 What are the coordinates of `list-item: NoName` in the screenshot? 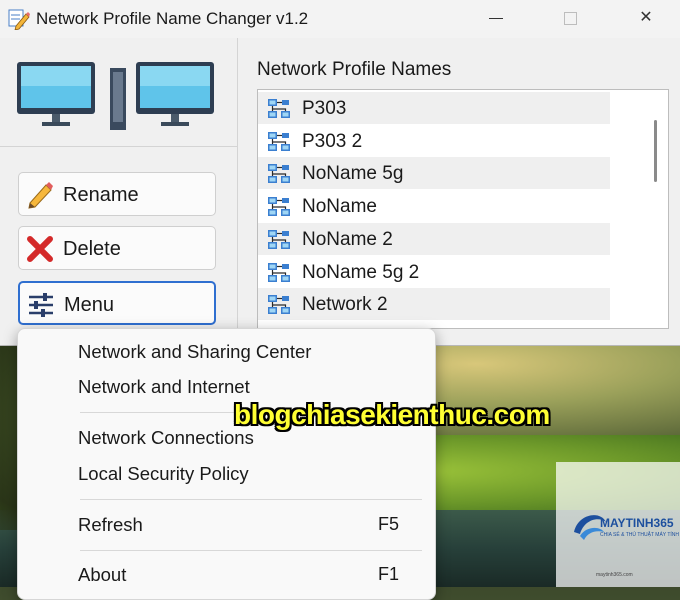 It's located at (434, 206).